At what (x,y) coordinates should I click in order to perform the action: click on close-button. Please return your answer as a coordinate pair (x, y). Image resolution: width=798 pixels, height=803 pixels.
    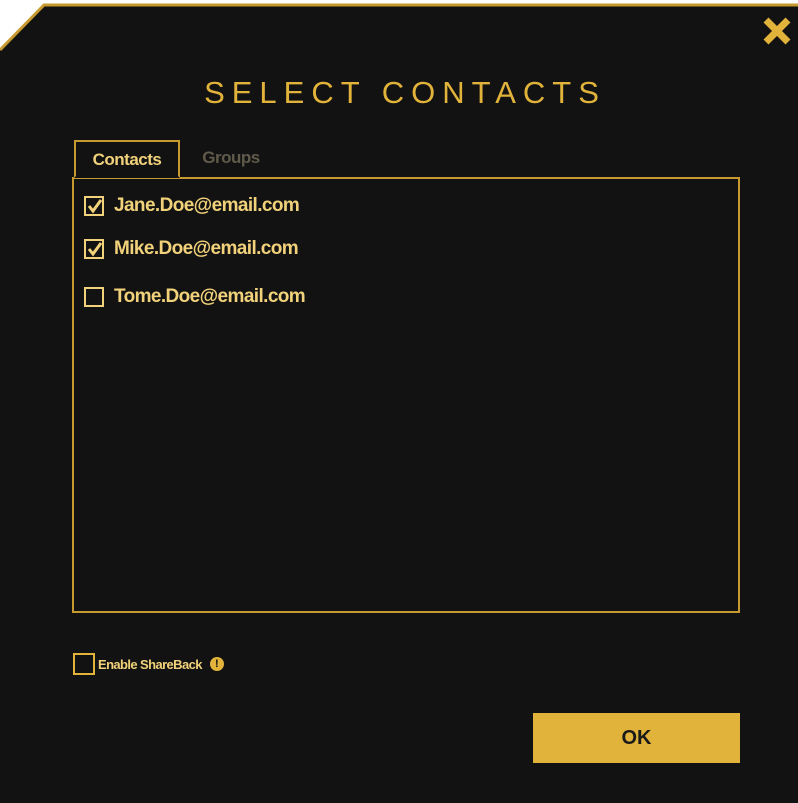
    Looking at the image, I should click on (777, 31).